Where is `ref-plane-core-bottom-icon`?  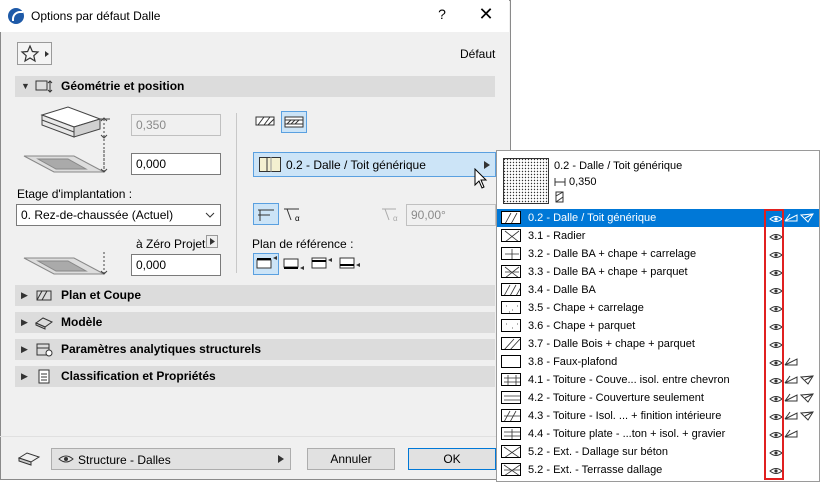 ref-plane-core-bottom-icon is located at coordinates (349, 263).